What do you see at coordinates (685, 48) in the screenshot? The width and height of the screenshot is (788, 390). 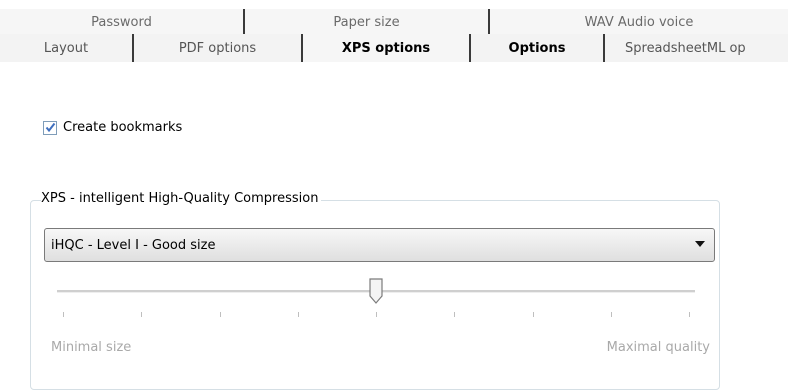 I see `tab-label: SpreadsheetML op` at bounding box center [685, 48].